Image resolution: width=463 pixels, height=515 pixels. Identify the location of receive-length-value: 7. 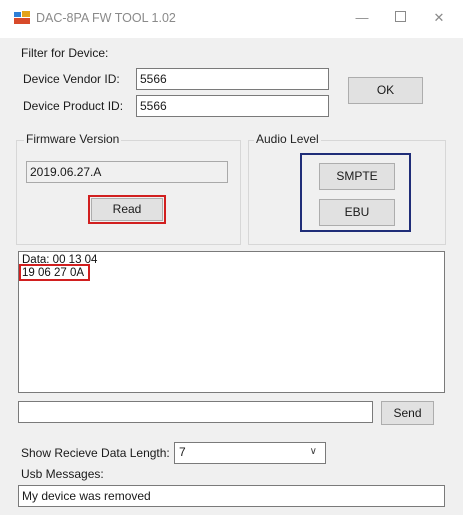
(182, 452).